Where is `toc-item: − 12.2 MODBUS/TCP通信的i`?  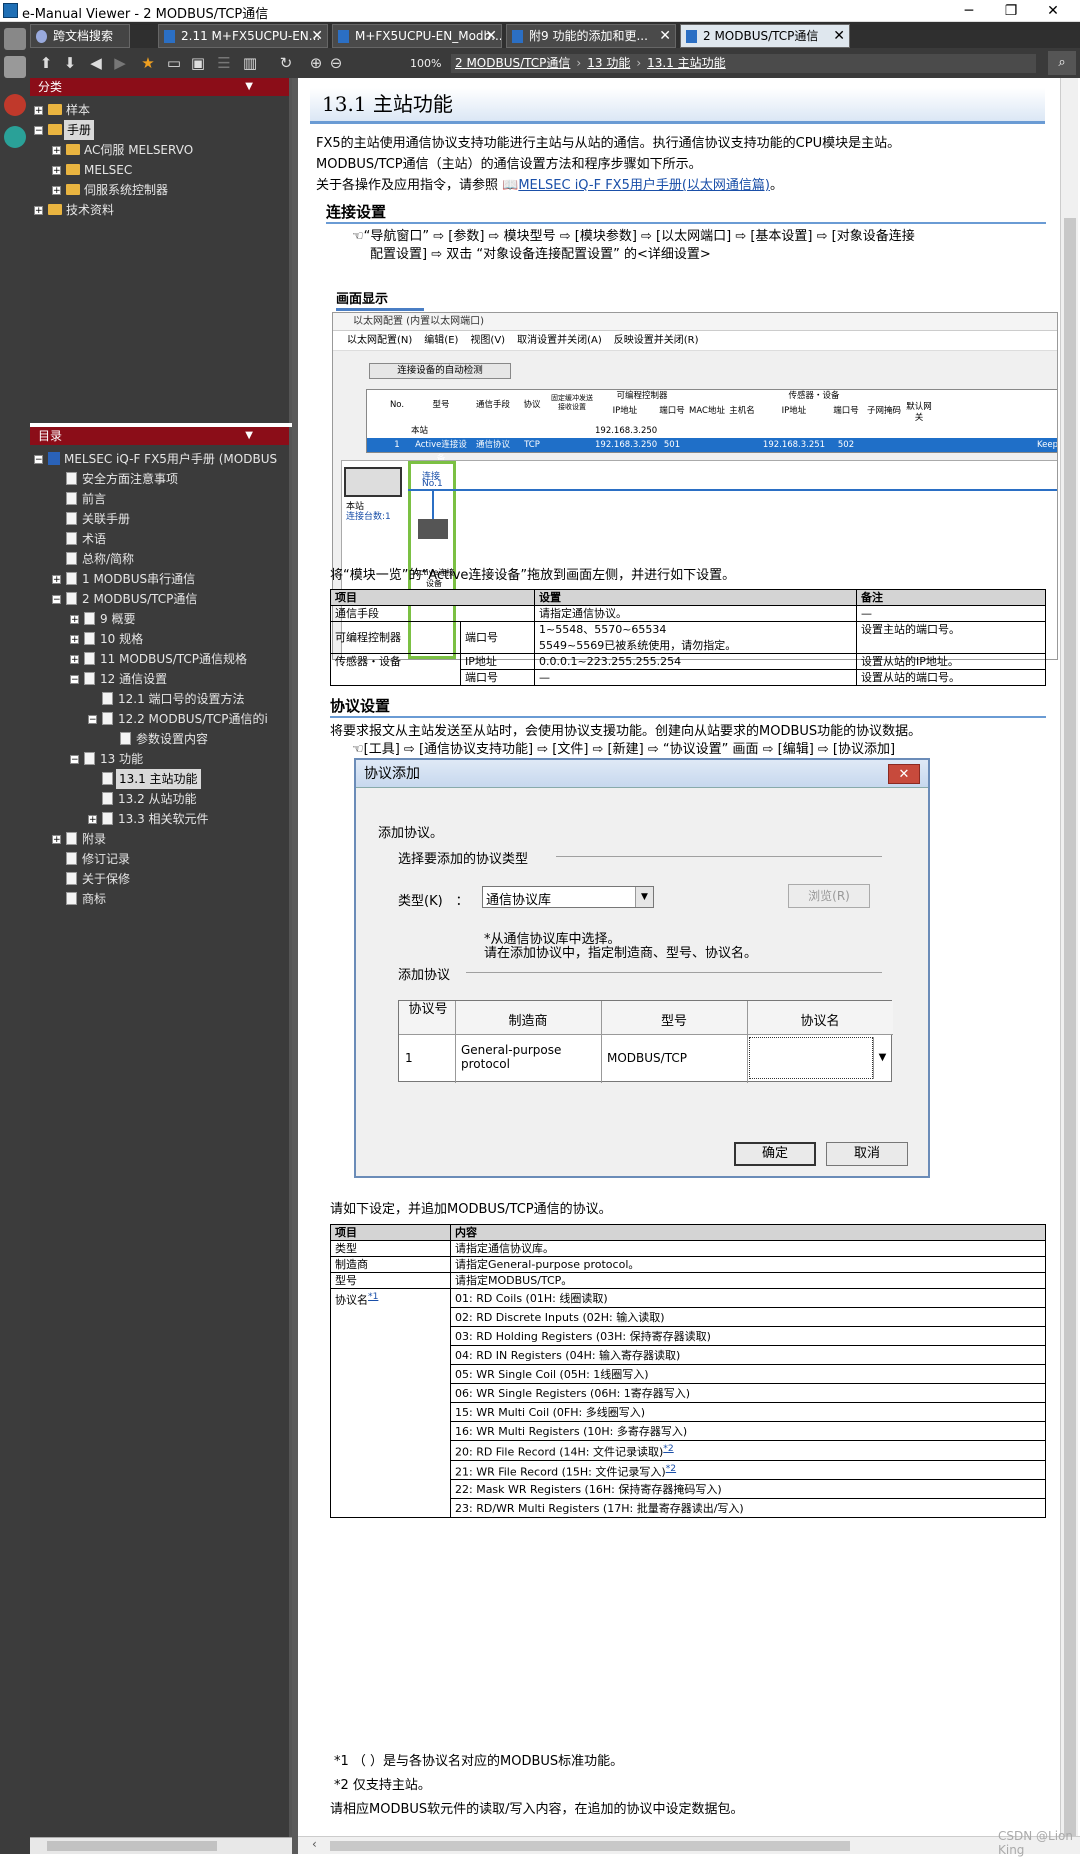
toc-item: − 12.2 MODBUS/TCP通信的i is located at coordinates (159, 719).